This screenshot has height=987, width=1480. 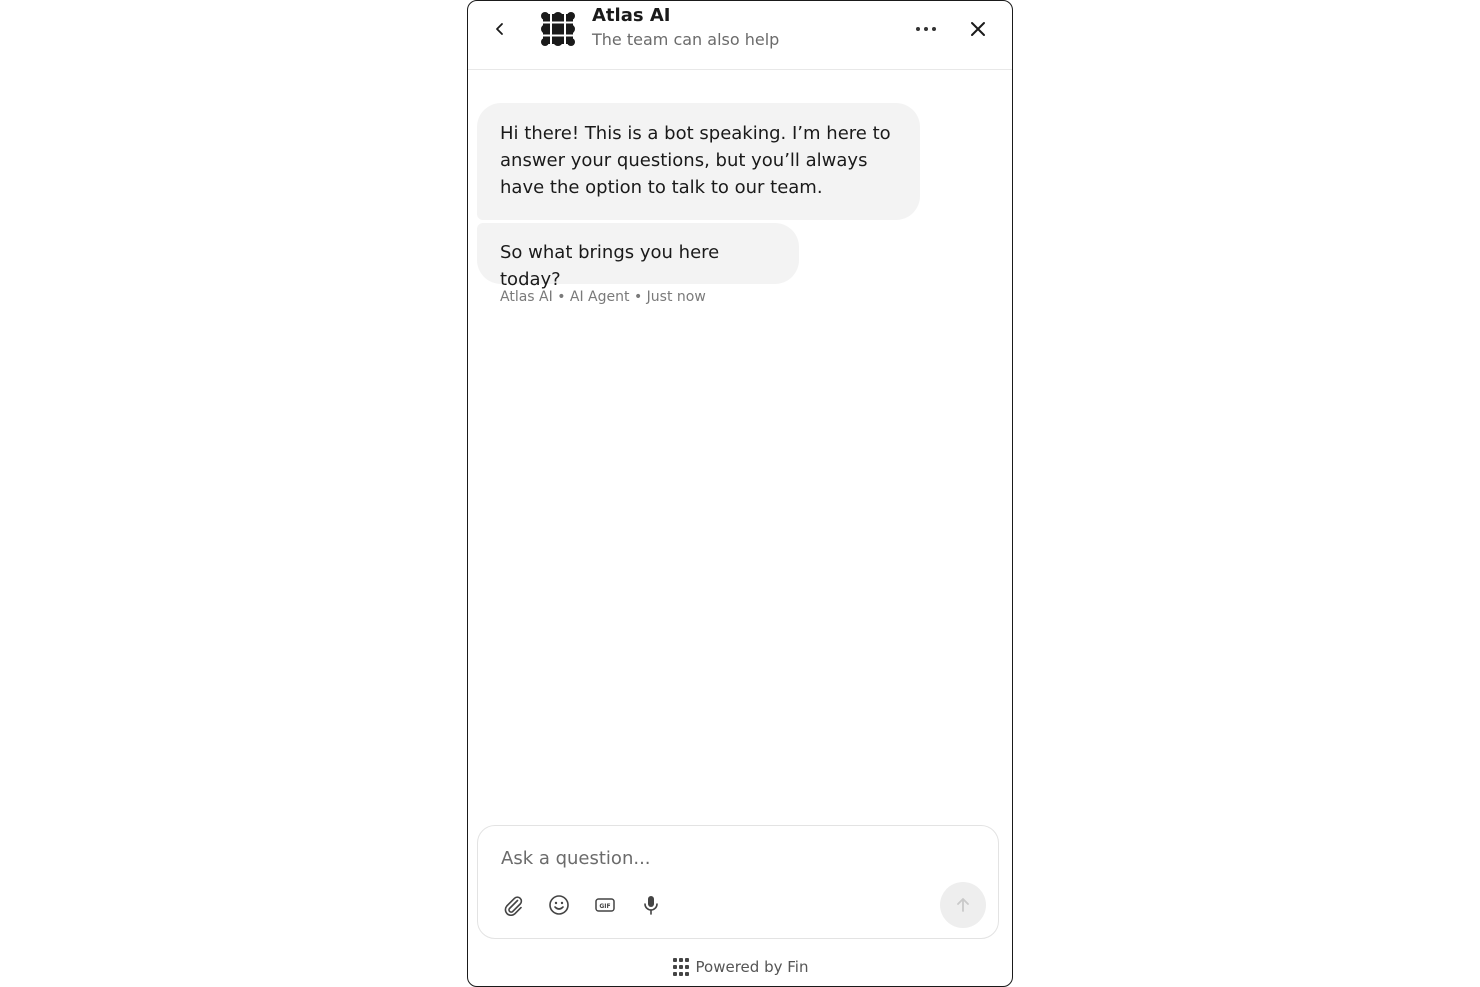 I want to click on close-button, so click(x=978, y=29).